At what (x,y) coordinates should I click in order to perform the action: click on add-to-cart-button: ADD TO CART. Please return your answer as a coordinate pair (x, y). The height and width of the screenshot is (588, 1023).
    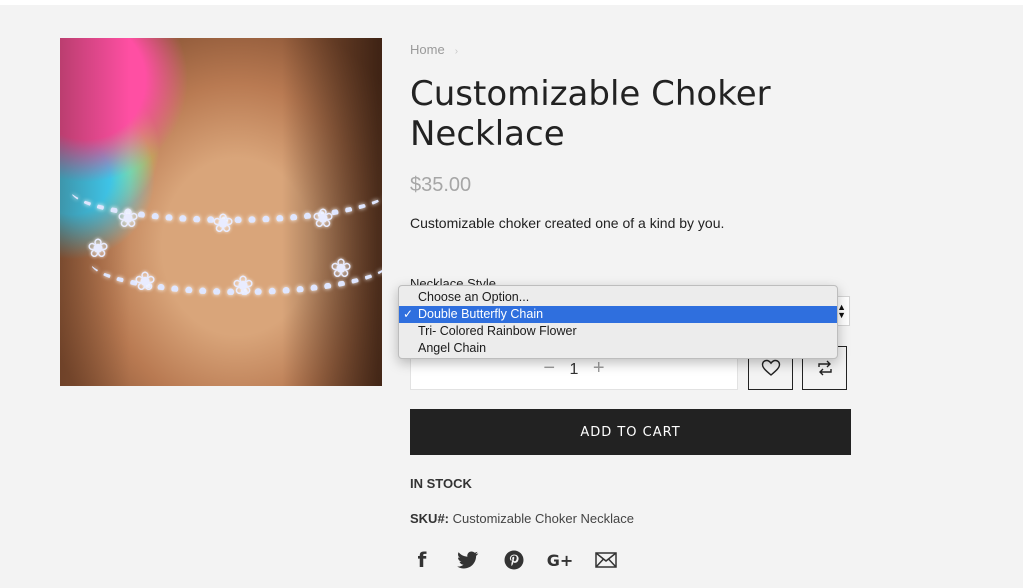
    Looking at the image, I should click on (630, 432).